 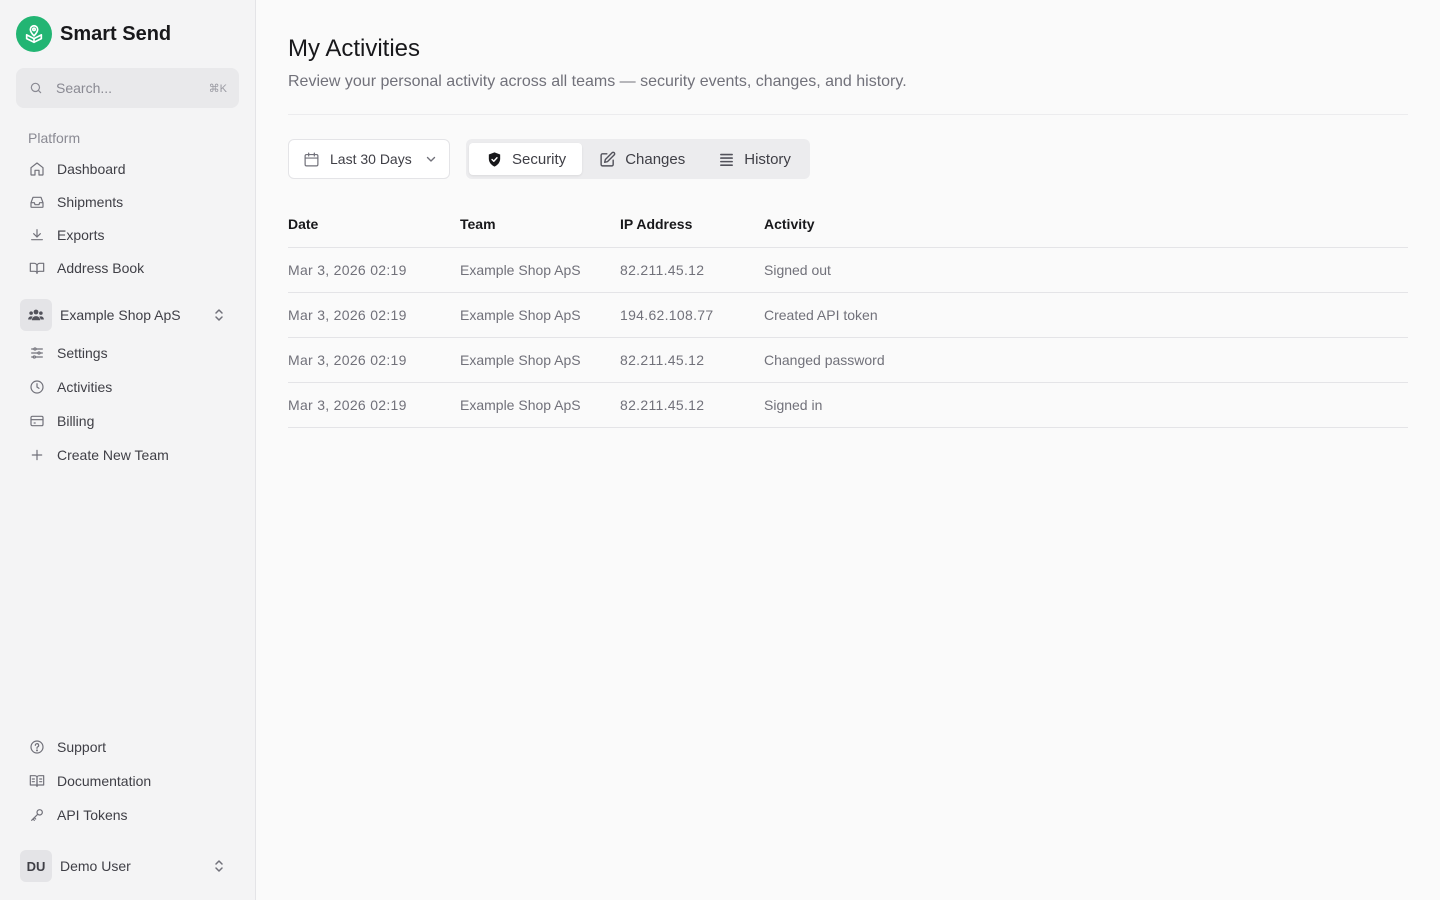 I want to click on search-icon, so click(x=36, y=88).